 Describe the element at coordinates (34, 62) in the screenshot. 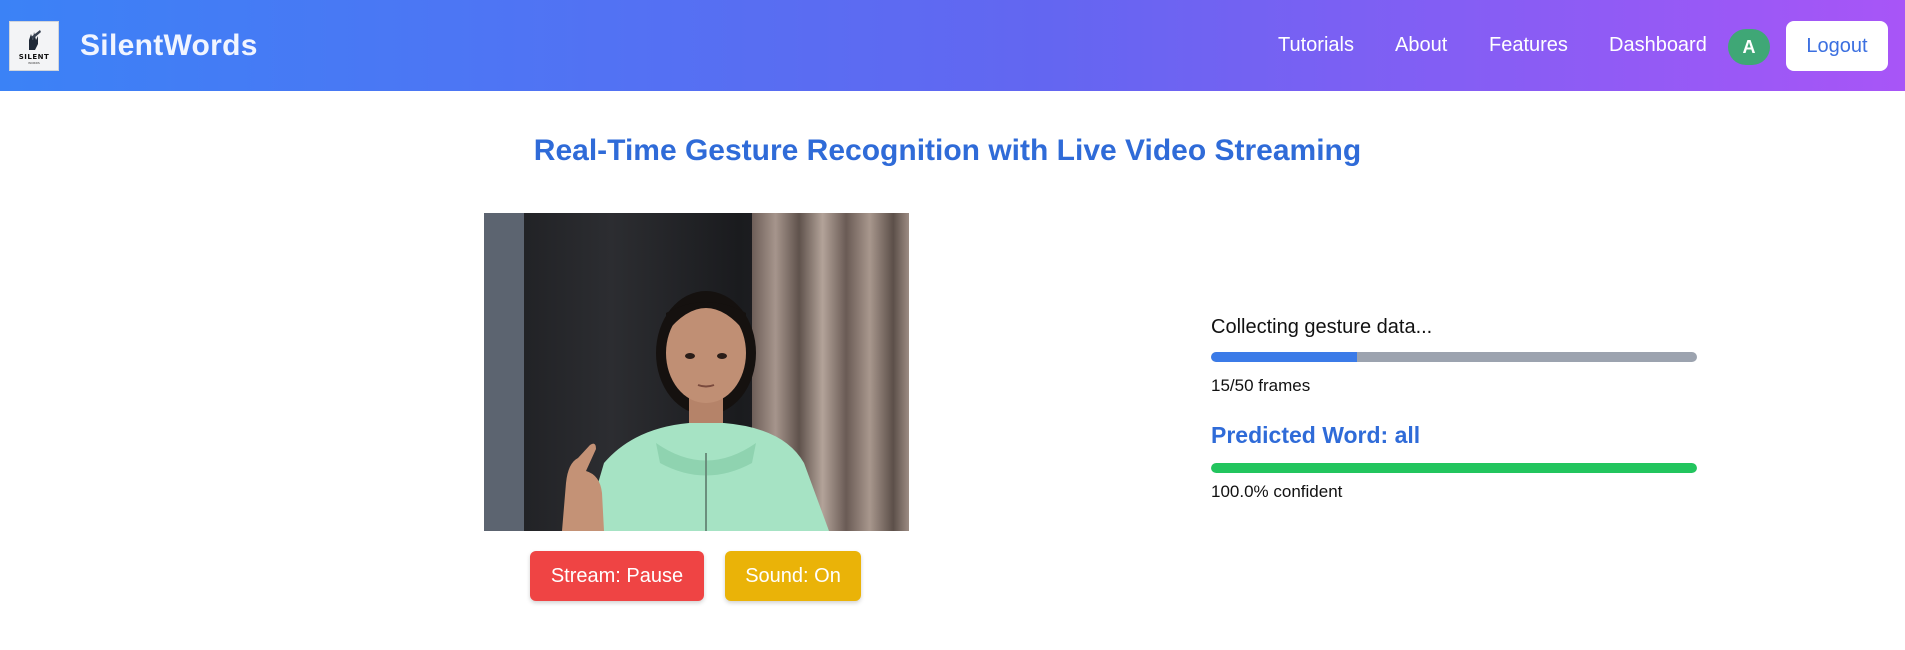

I see `logo-subtext: WORDS` at that location.